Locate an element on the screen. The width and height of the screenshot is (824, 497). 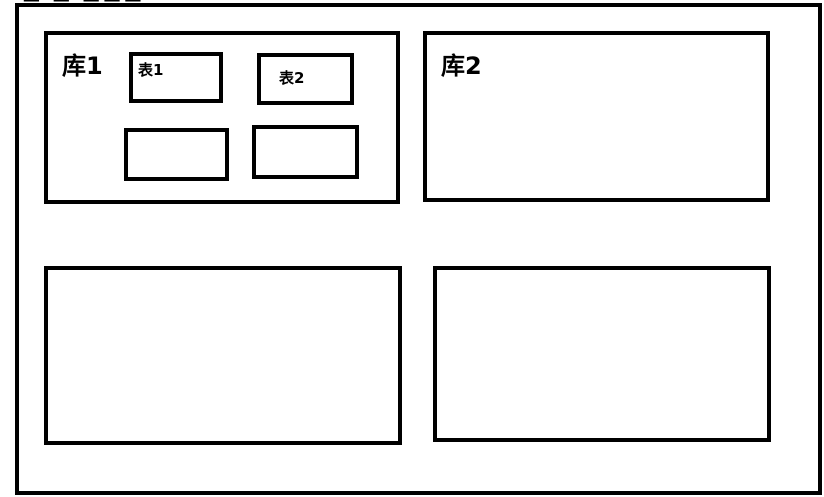
db2-label: 库2 is located at coordinates (461, 66).